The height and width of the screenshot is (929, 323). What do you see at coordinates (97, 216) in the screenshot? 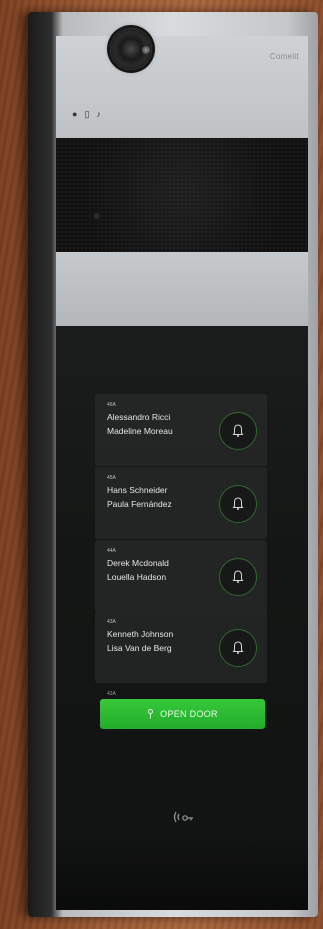
I see `light-sensor` at bounding box center [97, 216].